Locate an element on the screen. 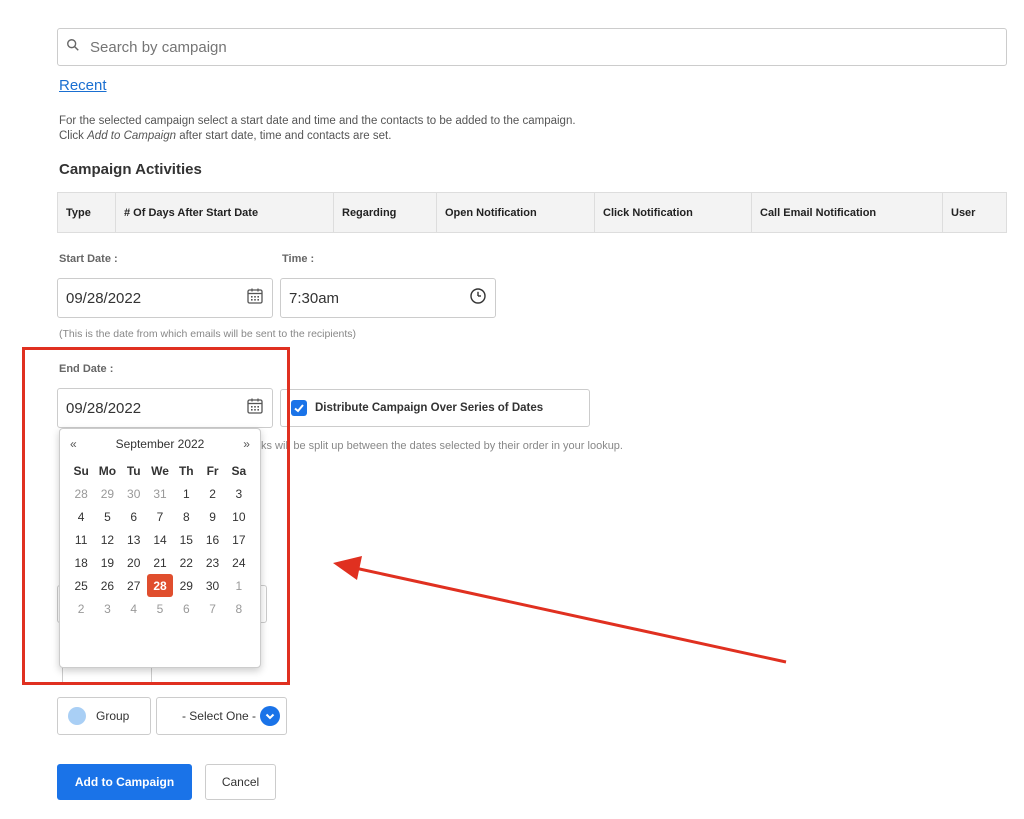  select-value: - Select One - is located at coordinates (218, 716).